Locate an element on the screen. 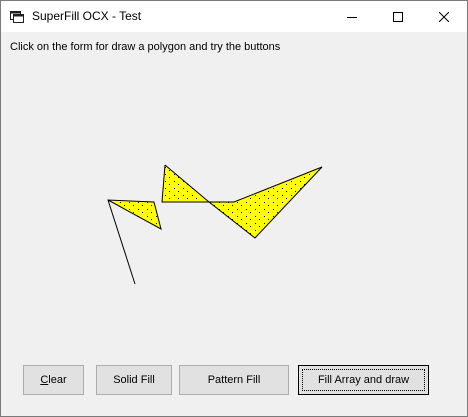  fill-array-and-draw-button: Fill Array and draw is located at coordinates (363, 380).